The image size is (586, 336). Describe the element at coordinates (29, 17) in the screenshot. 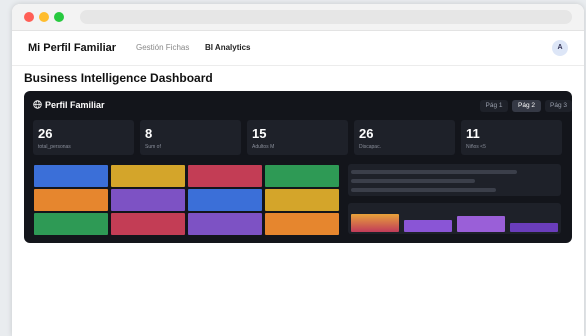

I see `close-window-button` at that location.